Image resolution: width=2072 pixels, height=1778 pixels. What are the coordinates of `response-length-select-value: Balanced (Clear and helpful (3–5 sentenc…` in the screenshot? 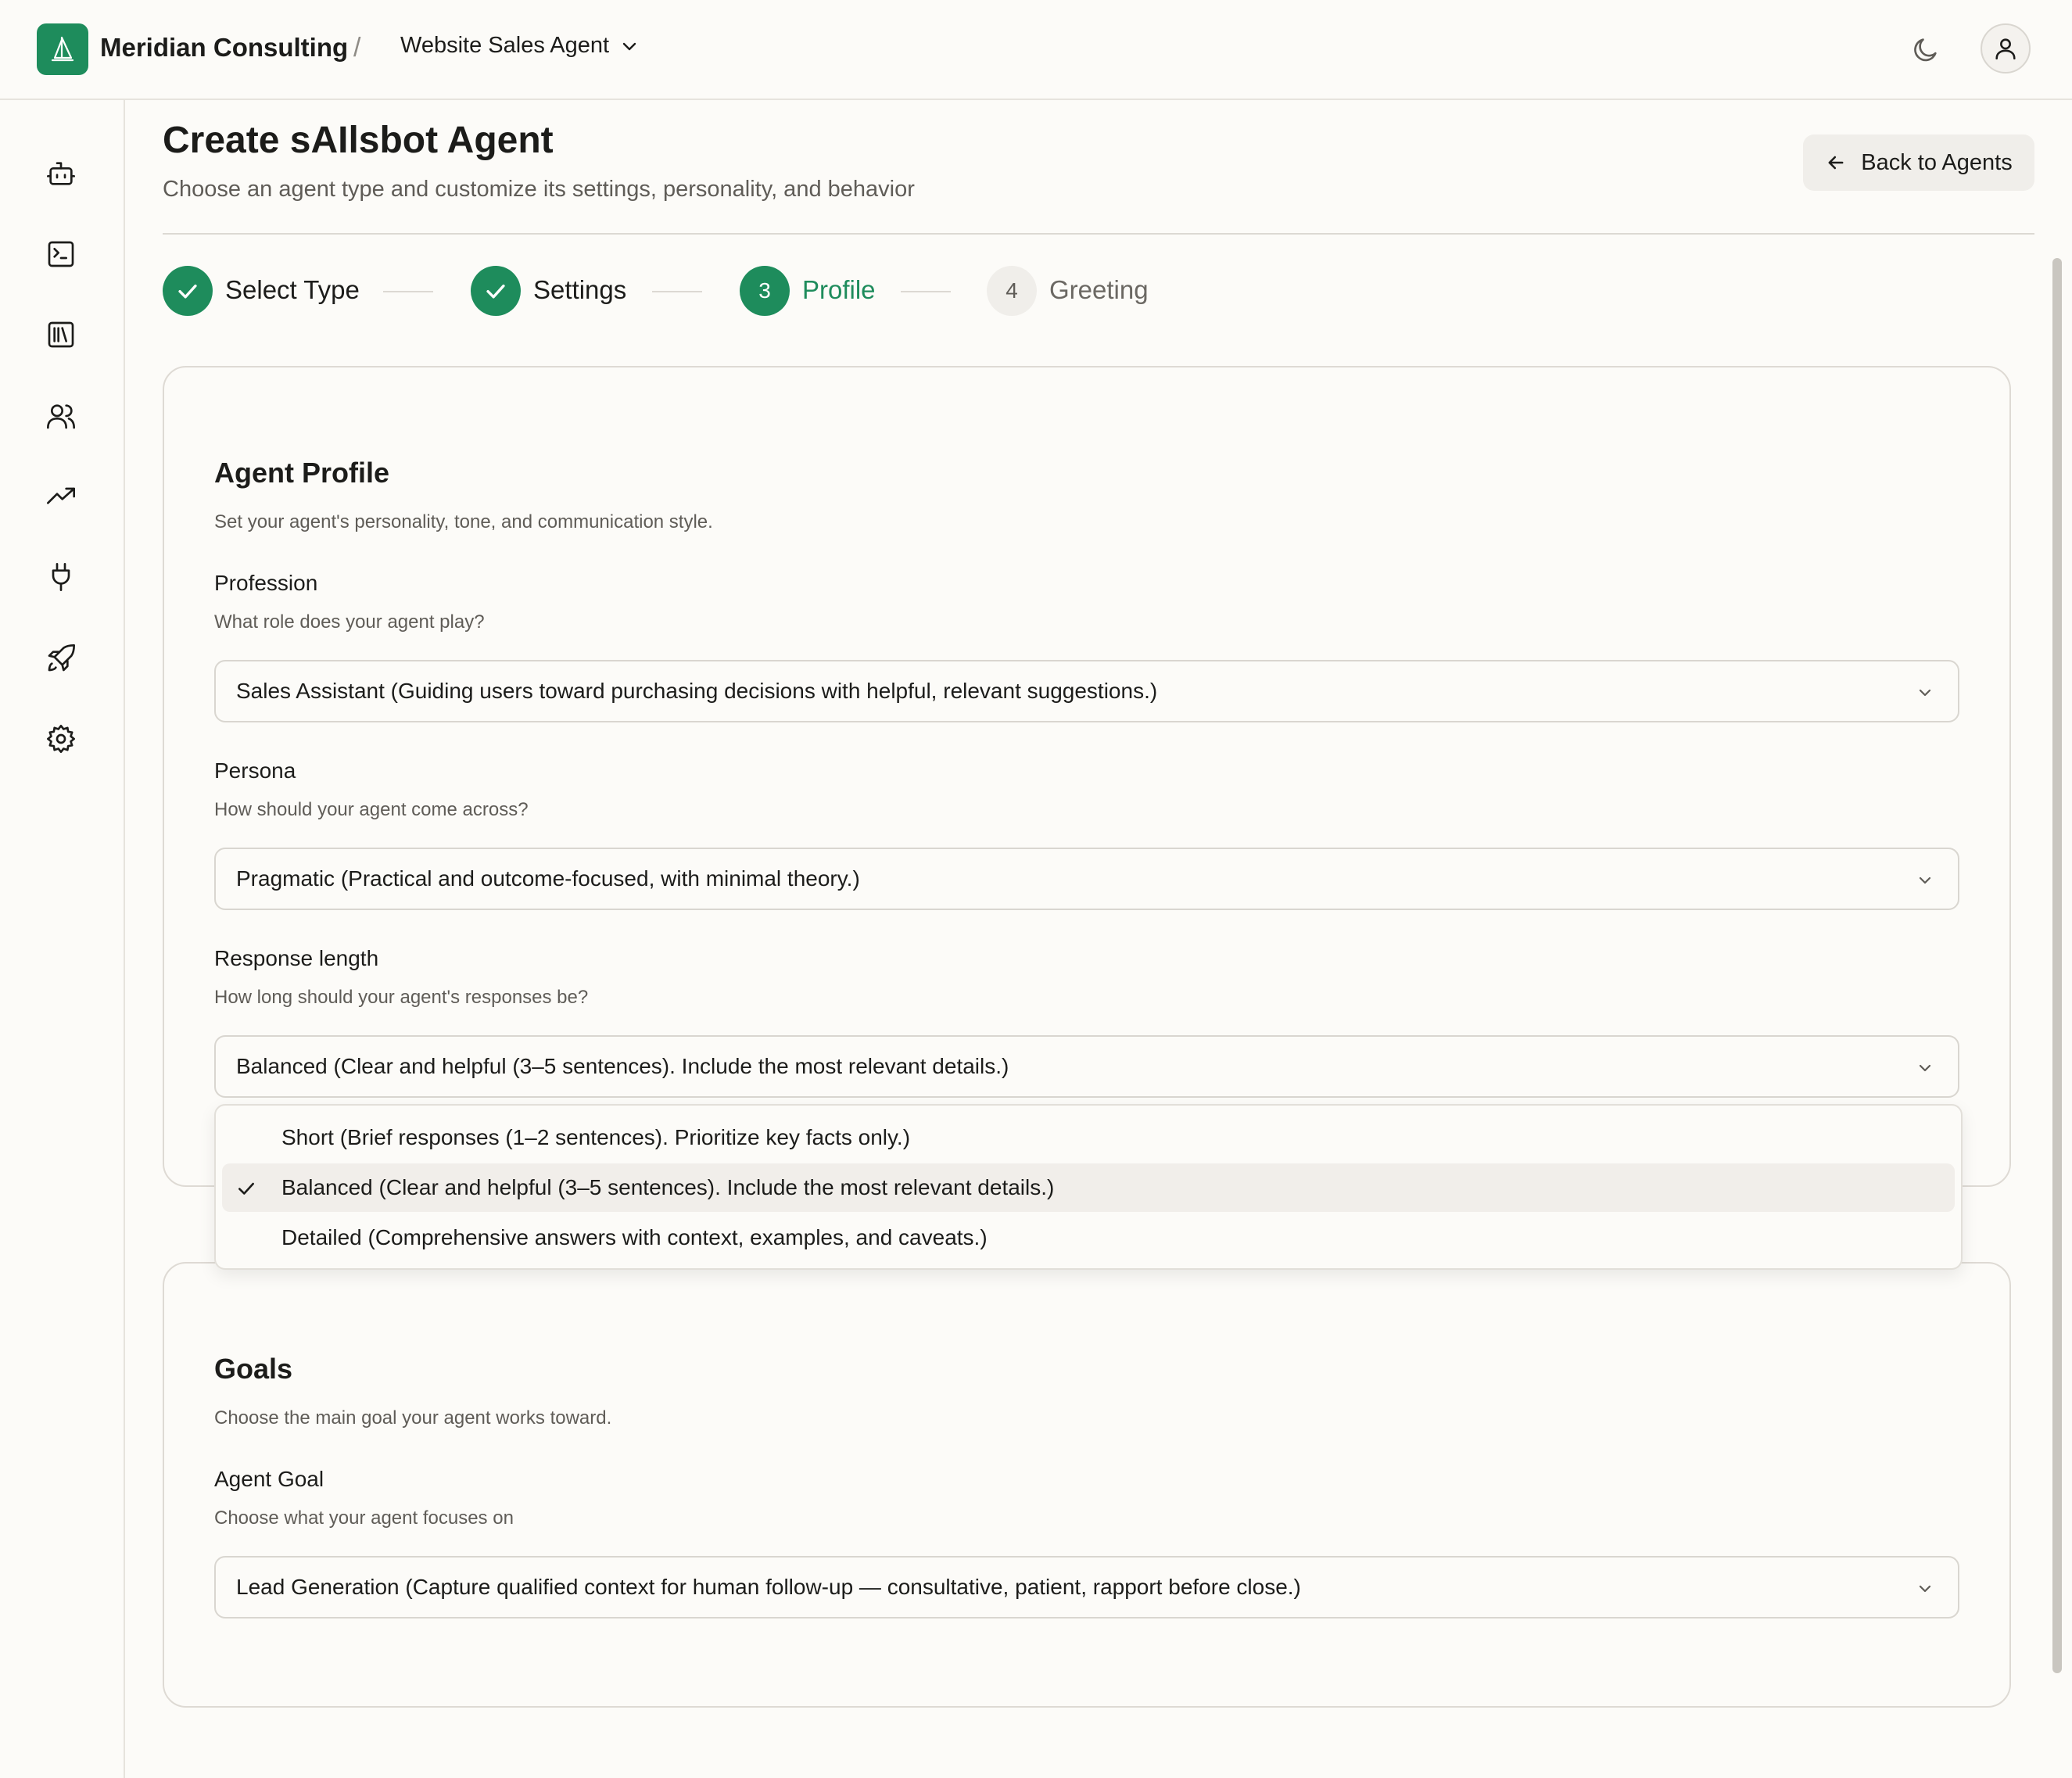 It's located at (623, 1066).